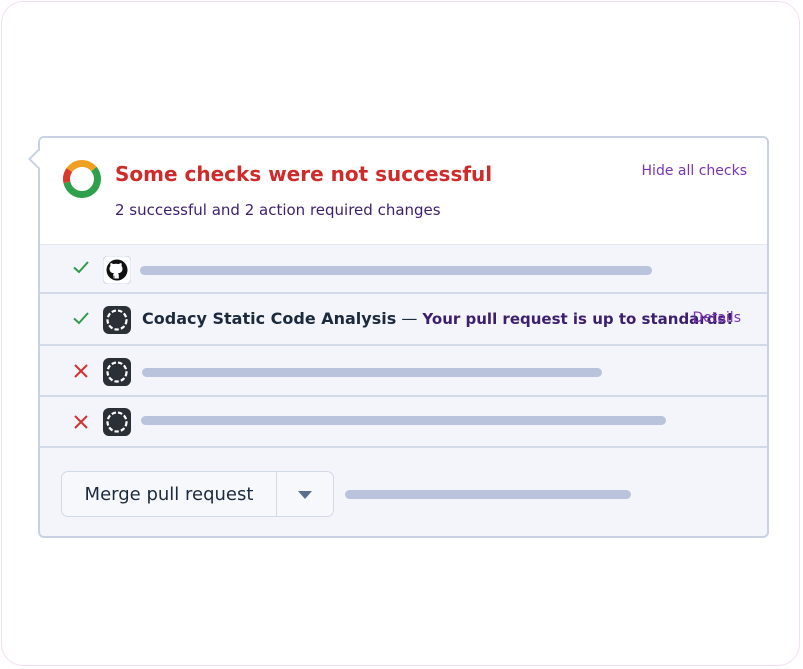 This screenshot has width=803, height=669. What do you see at coordinates (716, 318) in the screenshot?
I see `details-link: Details` at bounding box center [716, 318].